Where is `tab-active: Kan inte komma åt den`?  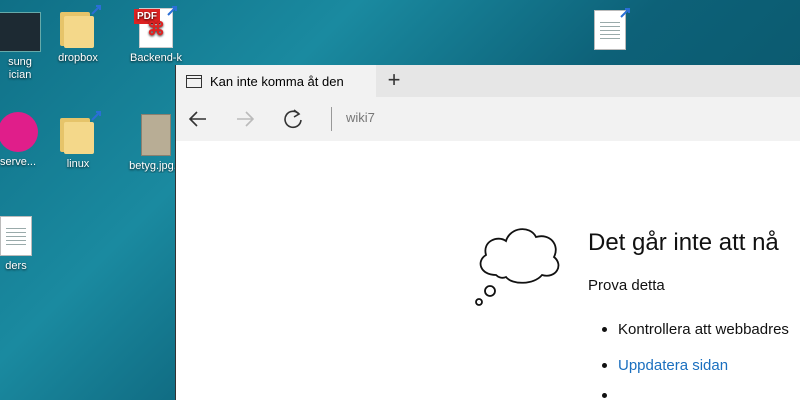
tab-active: Kan inte komma åt den is located at coordinates (276, 81).